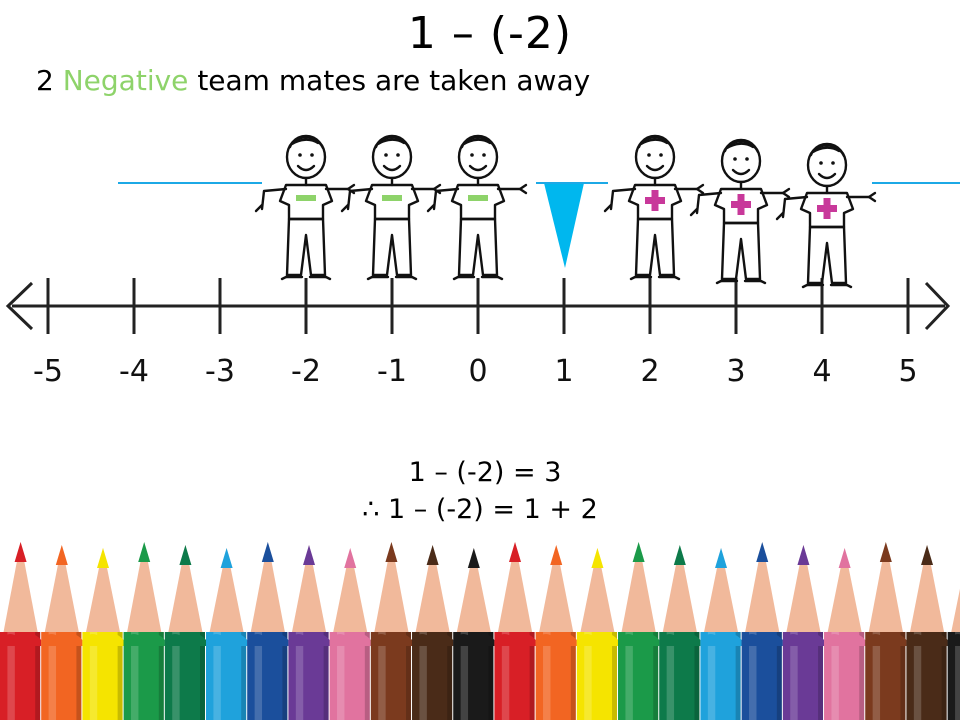  I want to click on tick-label: 5, so click(907, 371).